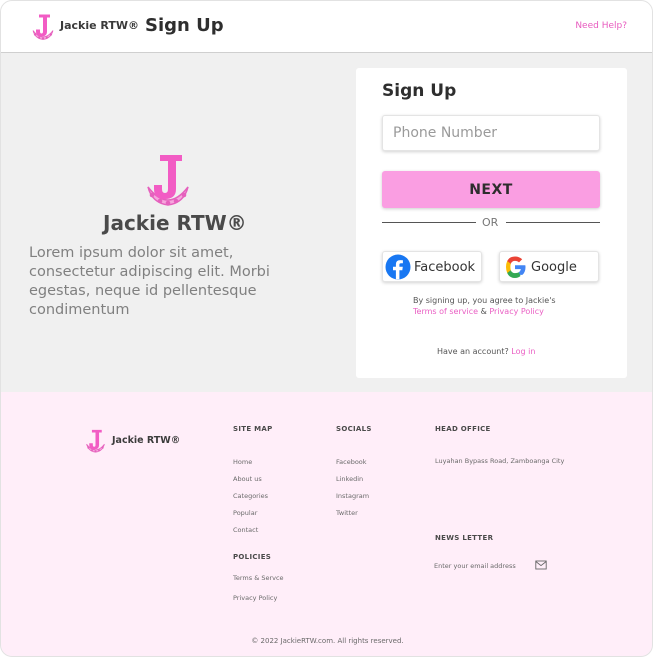 Image resolution: width=653 pixels, height=657 pixels. Describe the element at coordinates (175, 223) in the screenshot. I see `hero-brand-name: Jackie RTW®` at that location.